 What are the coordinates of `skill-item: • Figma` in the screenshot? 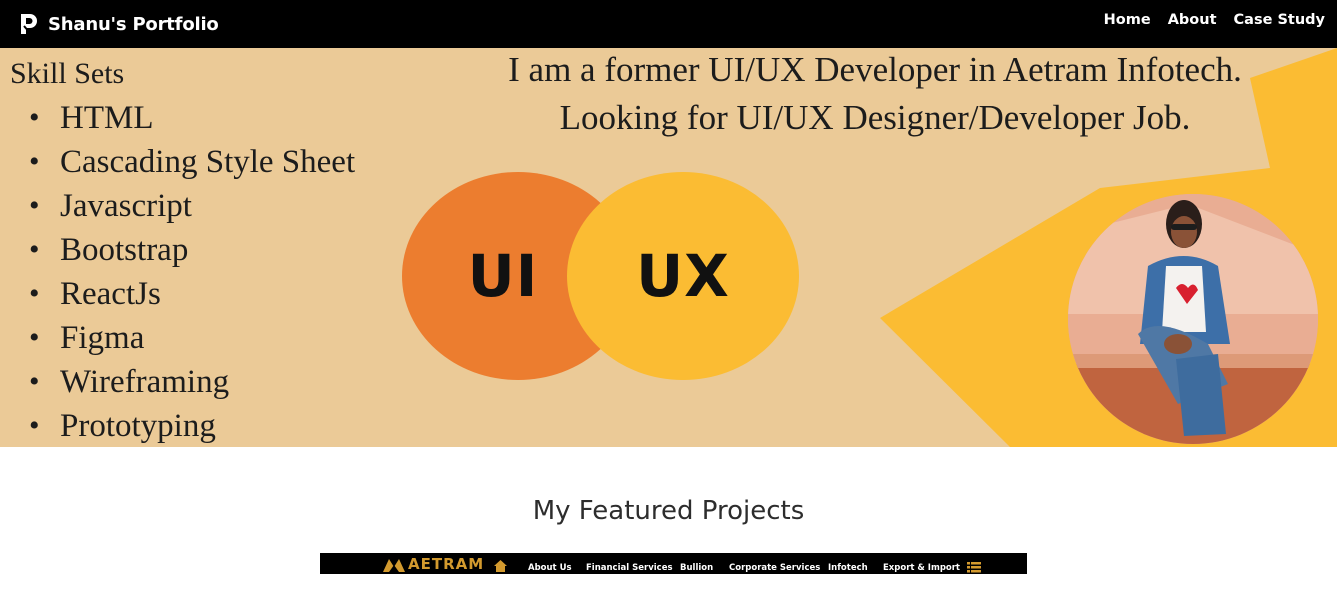 It's located at (177, 338).